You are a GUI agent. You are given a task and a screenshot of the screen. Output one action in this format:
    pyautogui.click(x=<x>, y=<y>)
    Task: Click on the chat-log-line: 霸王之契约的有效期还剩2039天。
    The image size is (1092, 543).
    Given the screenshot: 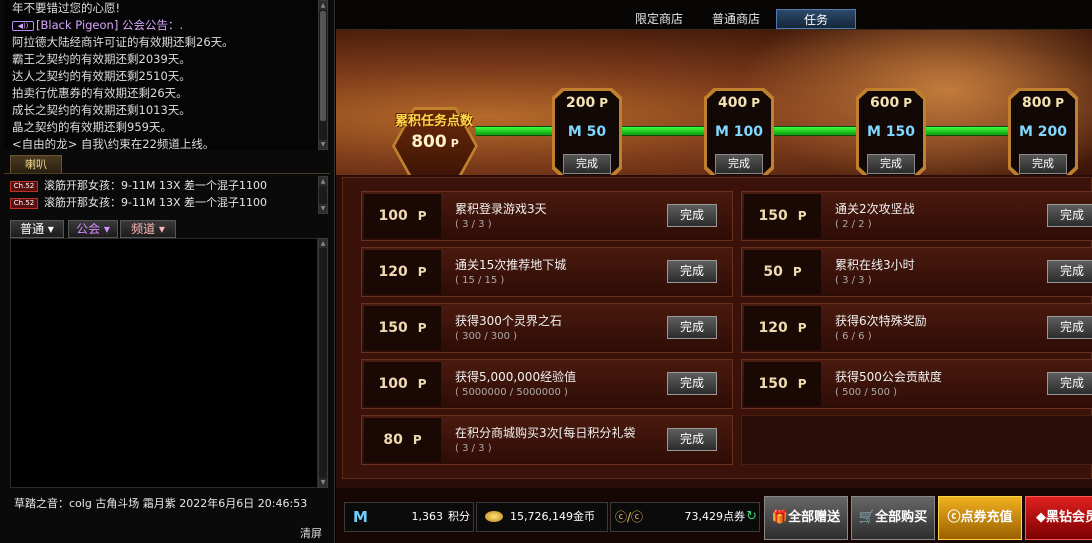 What is the action you would take?
    pyautogui.click(x=101, y=59)
    